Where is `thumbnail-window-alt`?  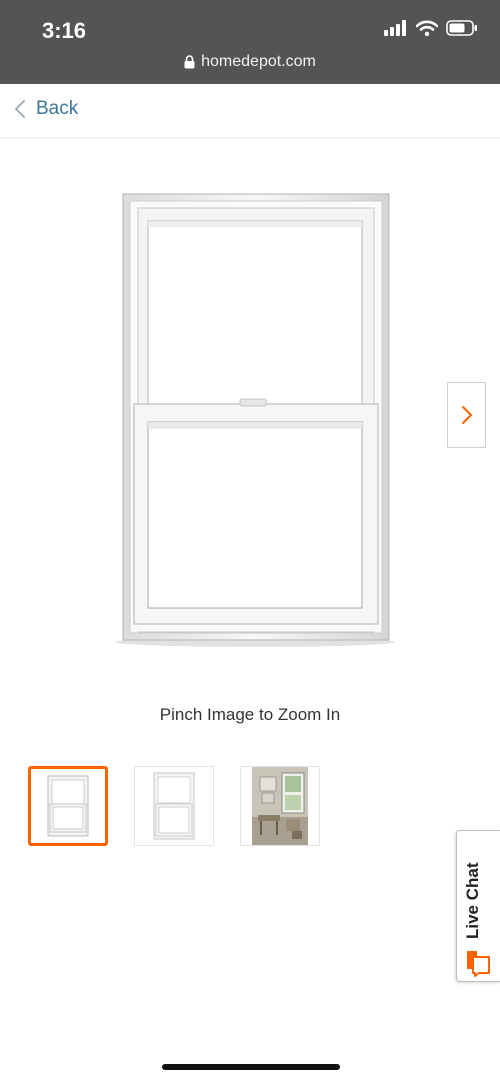
thumbnail-window-alt is located at coordinates (174, 806).